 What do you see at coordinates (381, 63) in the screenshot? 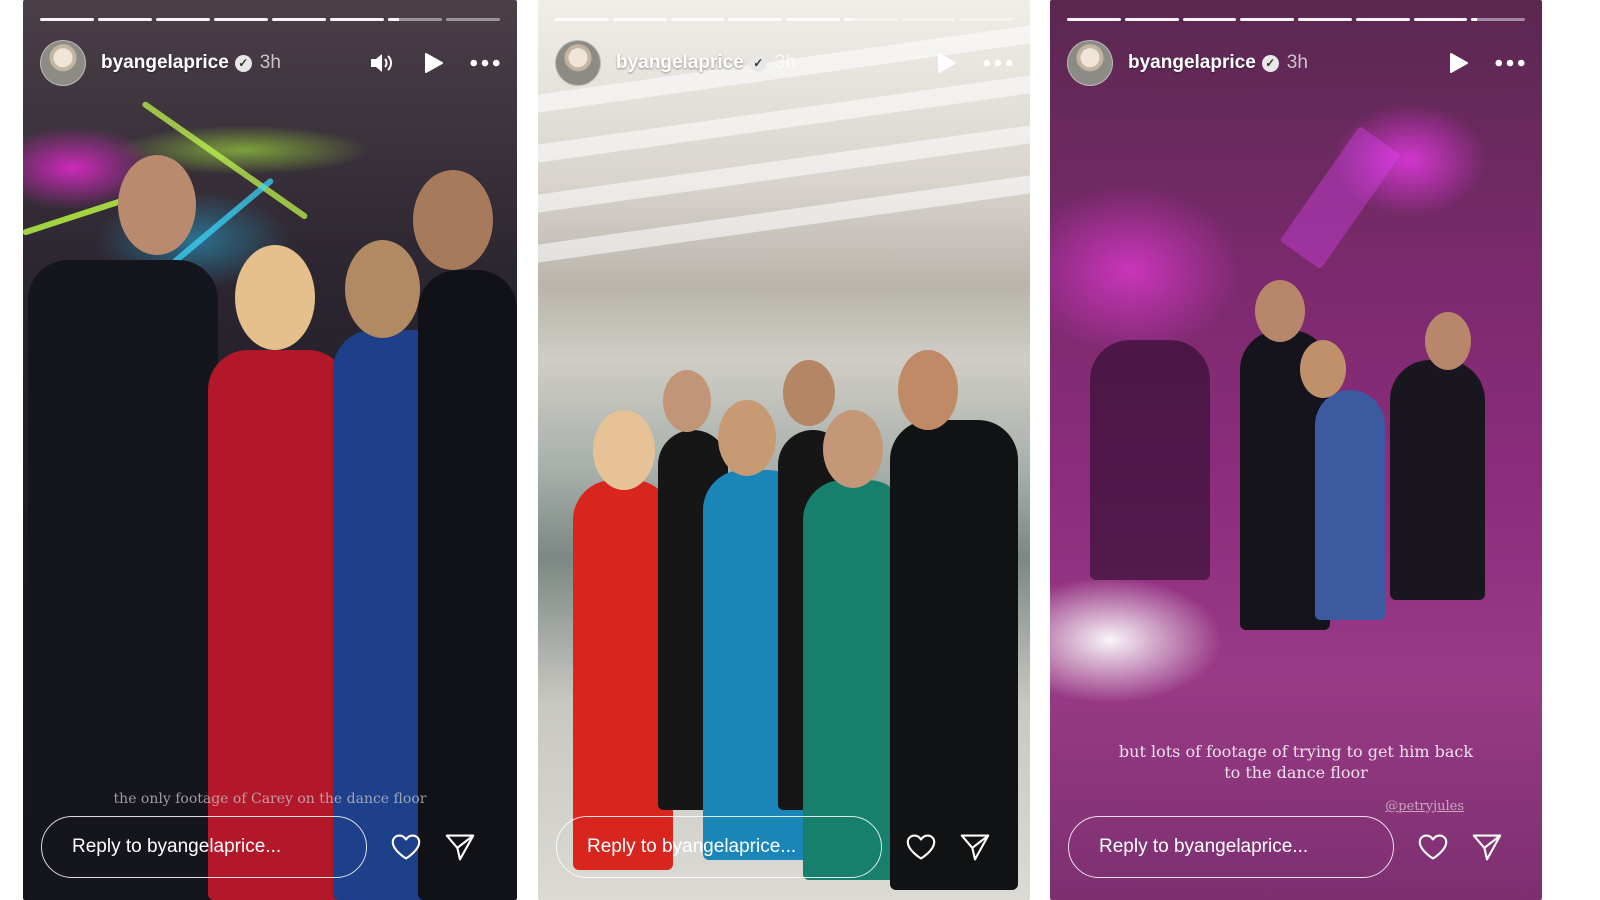
I see `volume-icon` at bounding box center [381, 63].